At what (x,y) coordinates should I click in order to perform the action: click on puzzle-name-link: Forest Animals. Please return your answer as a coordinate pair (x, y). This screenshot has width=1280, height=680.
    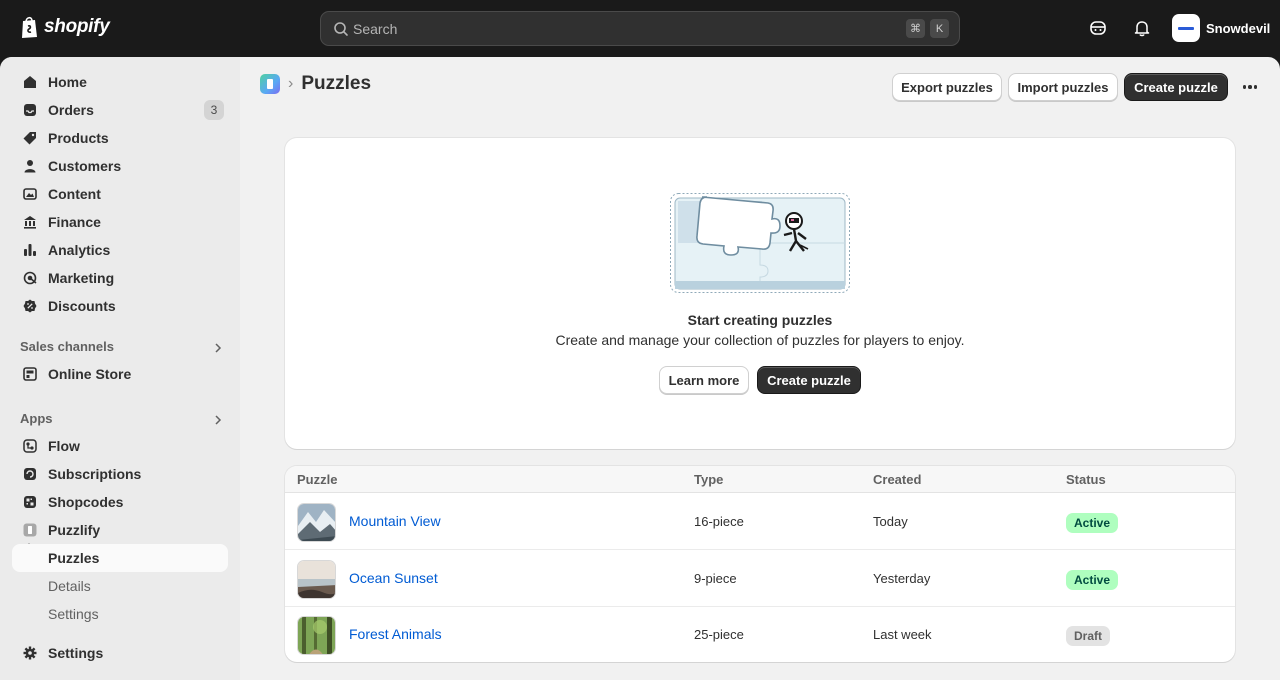
    Looking at the image, I should click on (395, 634).